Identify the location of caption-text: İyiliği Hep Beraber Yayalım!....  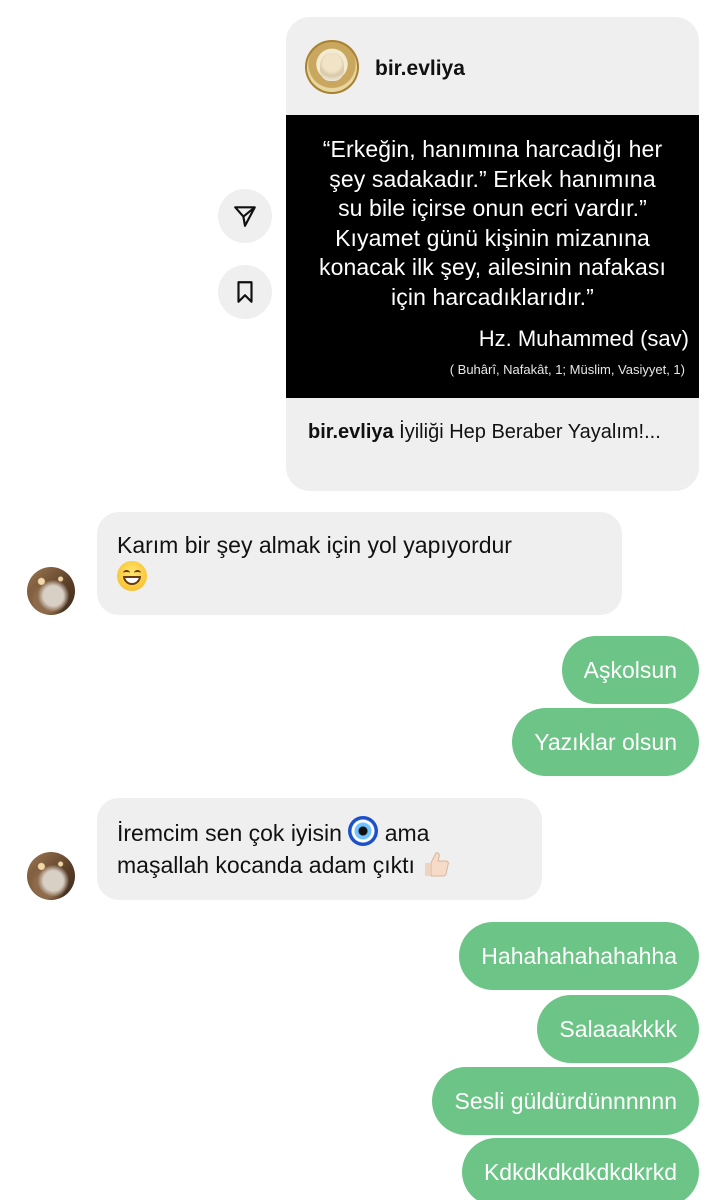
(527, 432).